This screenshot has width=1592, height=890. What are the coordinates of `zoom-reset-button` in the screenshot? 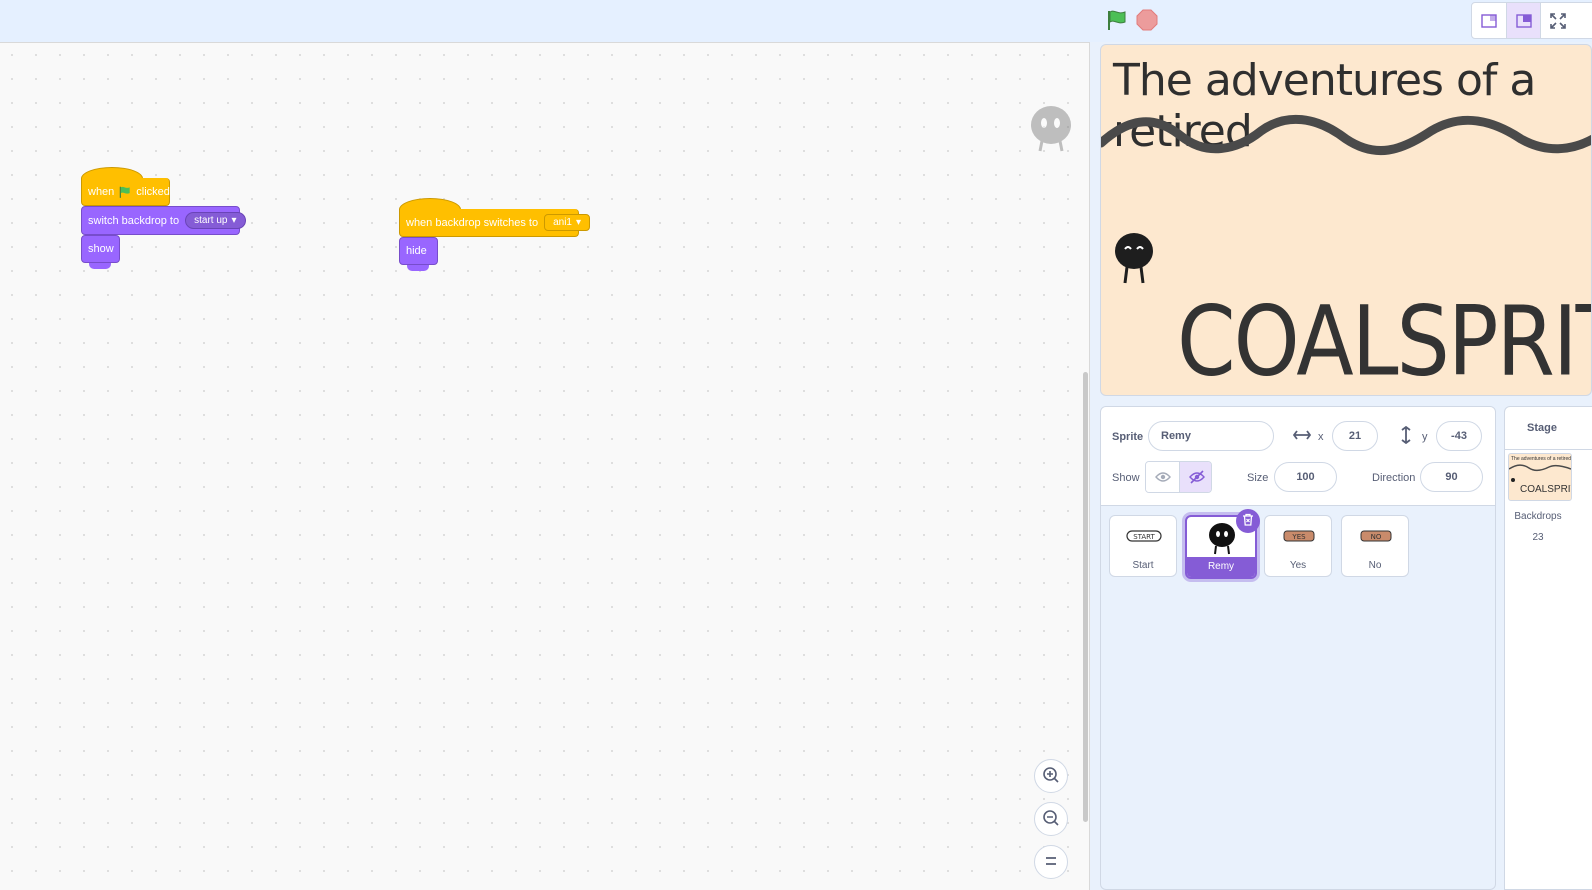 It's located at (1051, 862).